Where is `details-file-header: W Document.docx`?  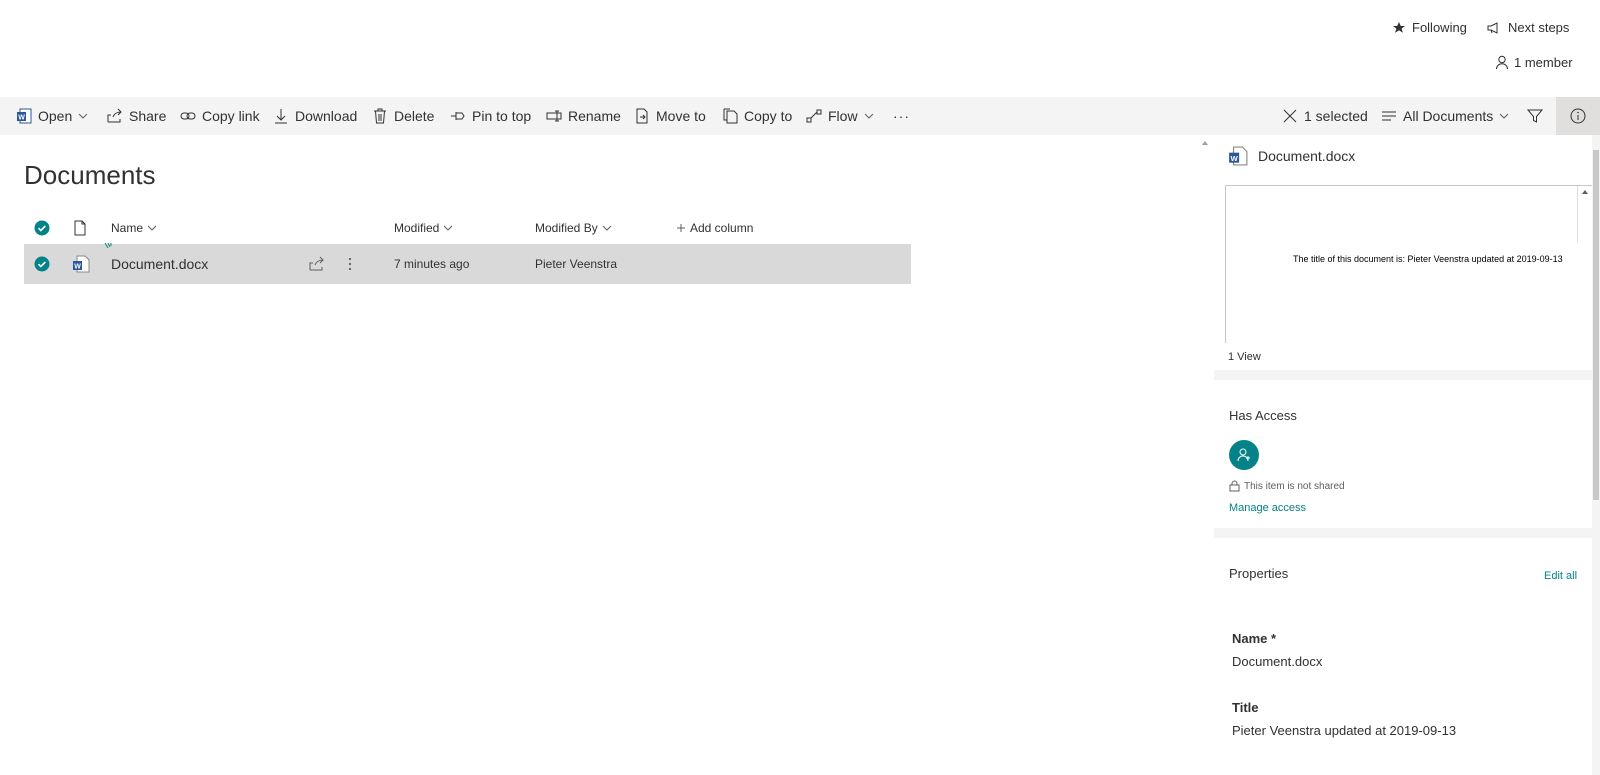 details-file-header: W Document.docx is located at coordinates (1291, 156).